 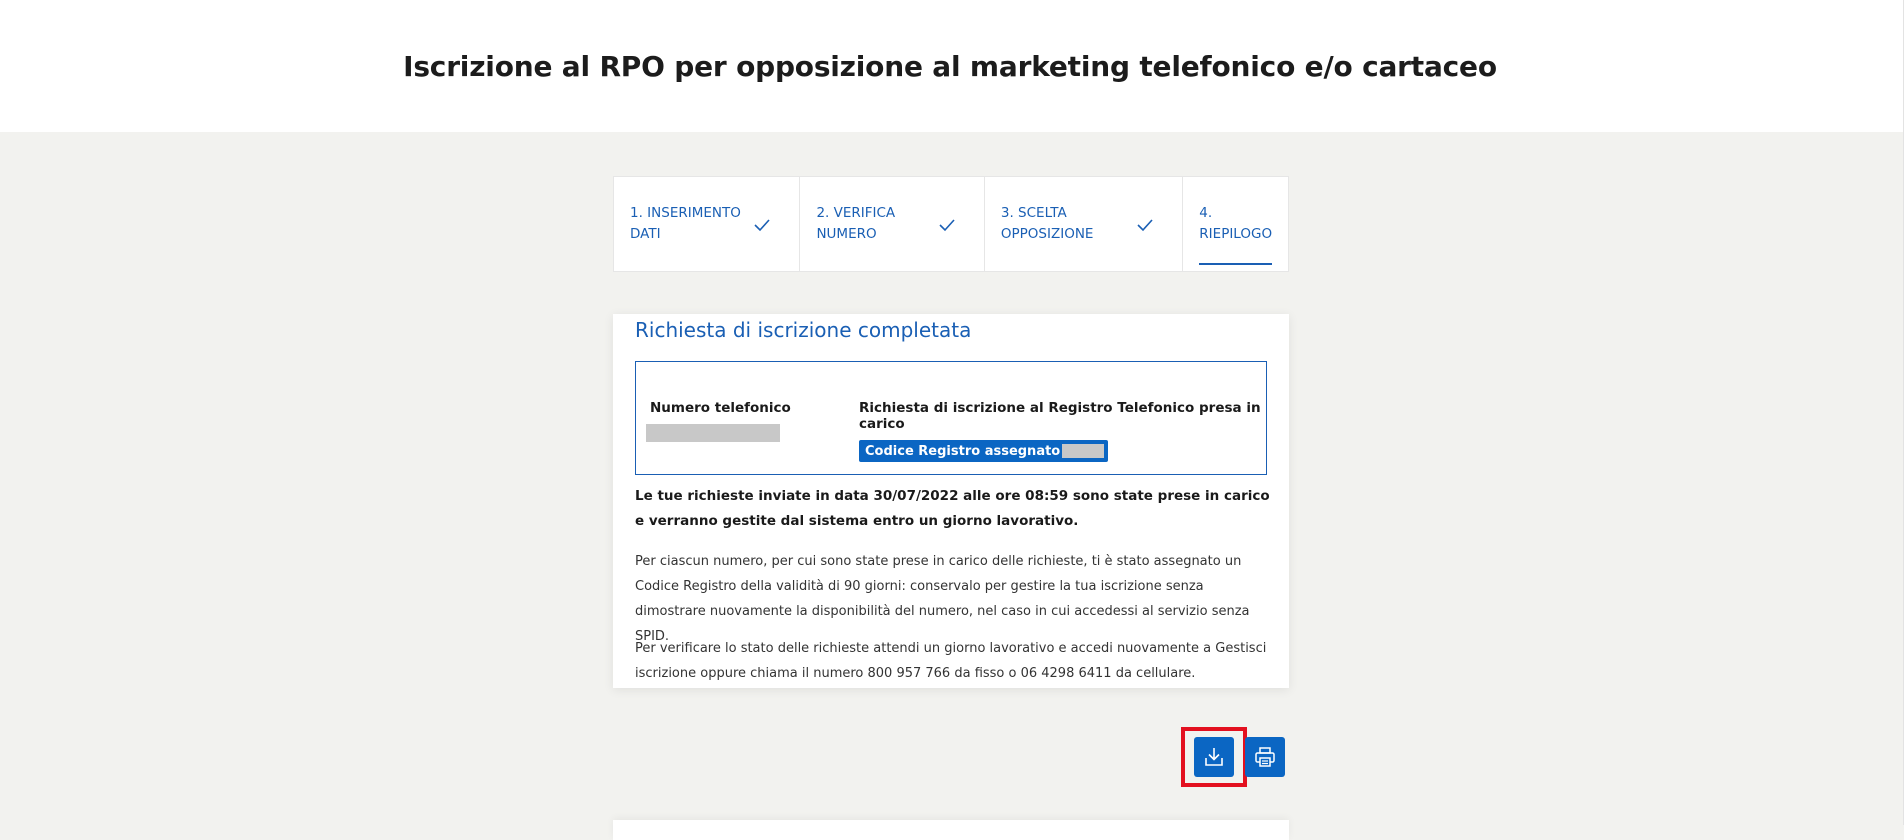 I want to click on highlight-frame, so click(x=1214, y=757).